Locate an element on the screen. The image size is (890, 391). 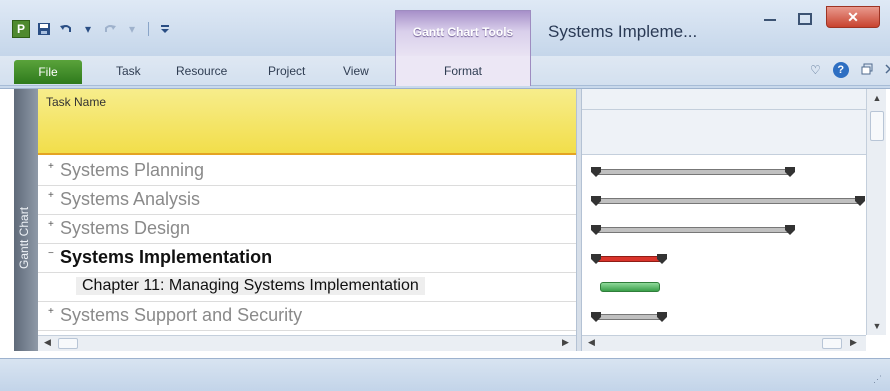
view-bar: Gantt Chart is located at coordinates (26, 220).